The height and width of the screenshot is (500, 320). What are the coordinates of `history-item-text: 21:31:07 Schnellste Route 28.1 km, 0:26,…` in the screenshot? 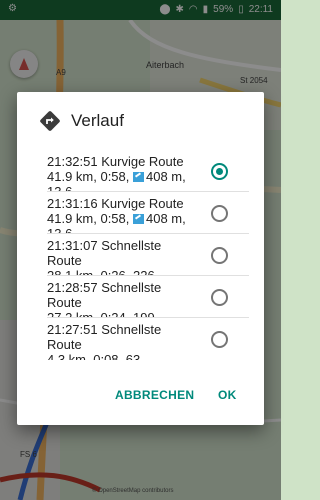 It's located at (136, 257).